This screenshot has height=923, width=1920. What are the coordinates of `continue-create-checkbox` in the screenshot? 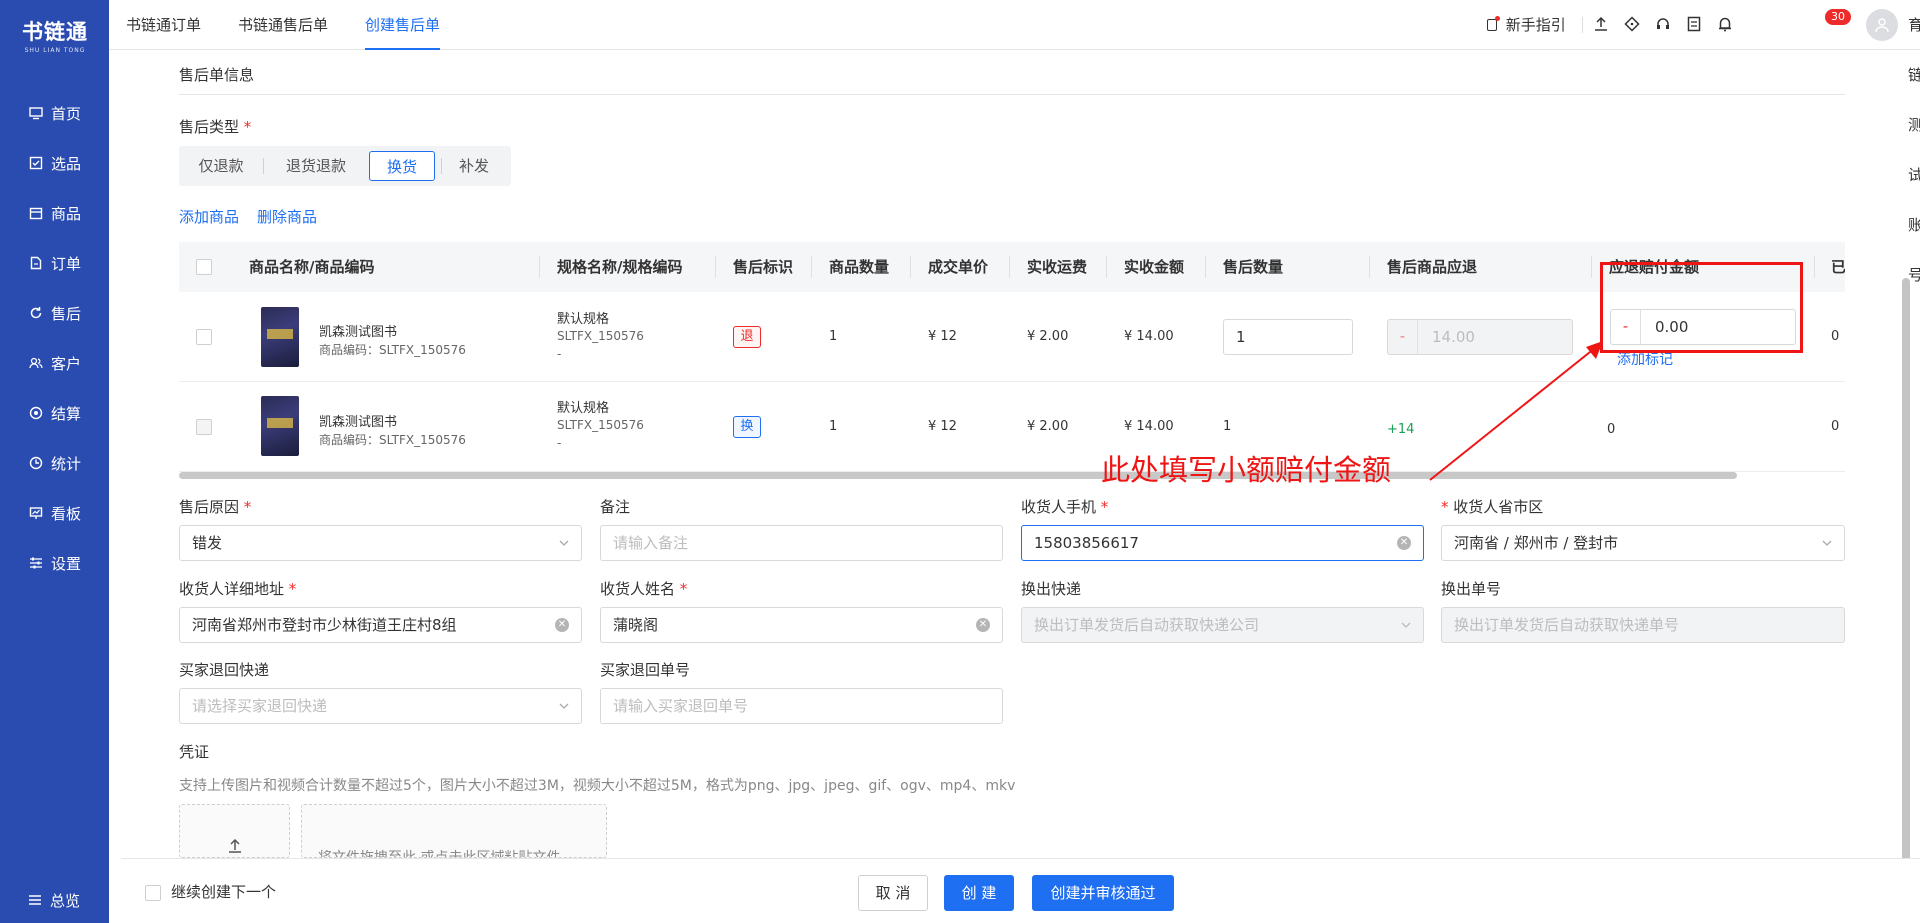 It's located at (153, 893).